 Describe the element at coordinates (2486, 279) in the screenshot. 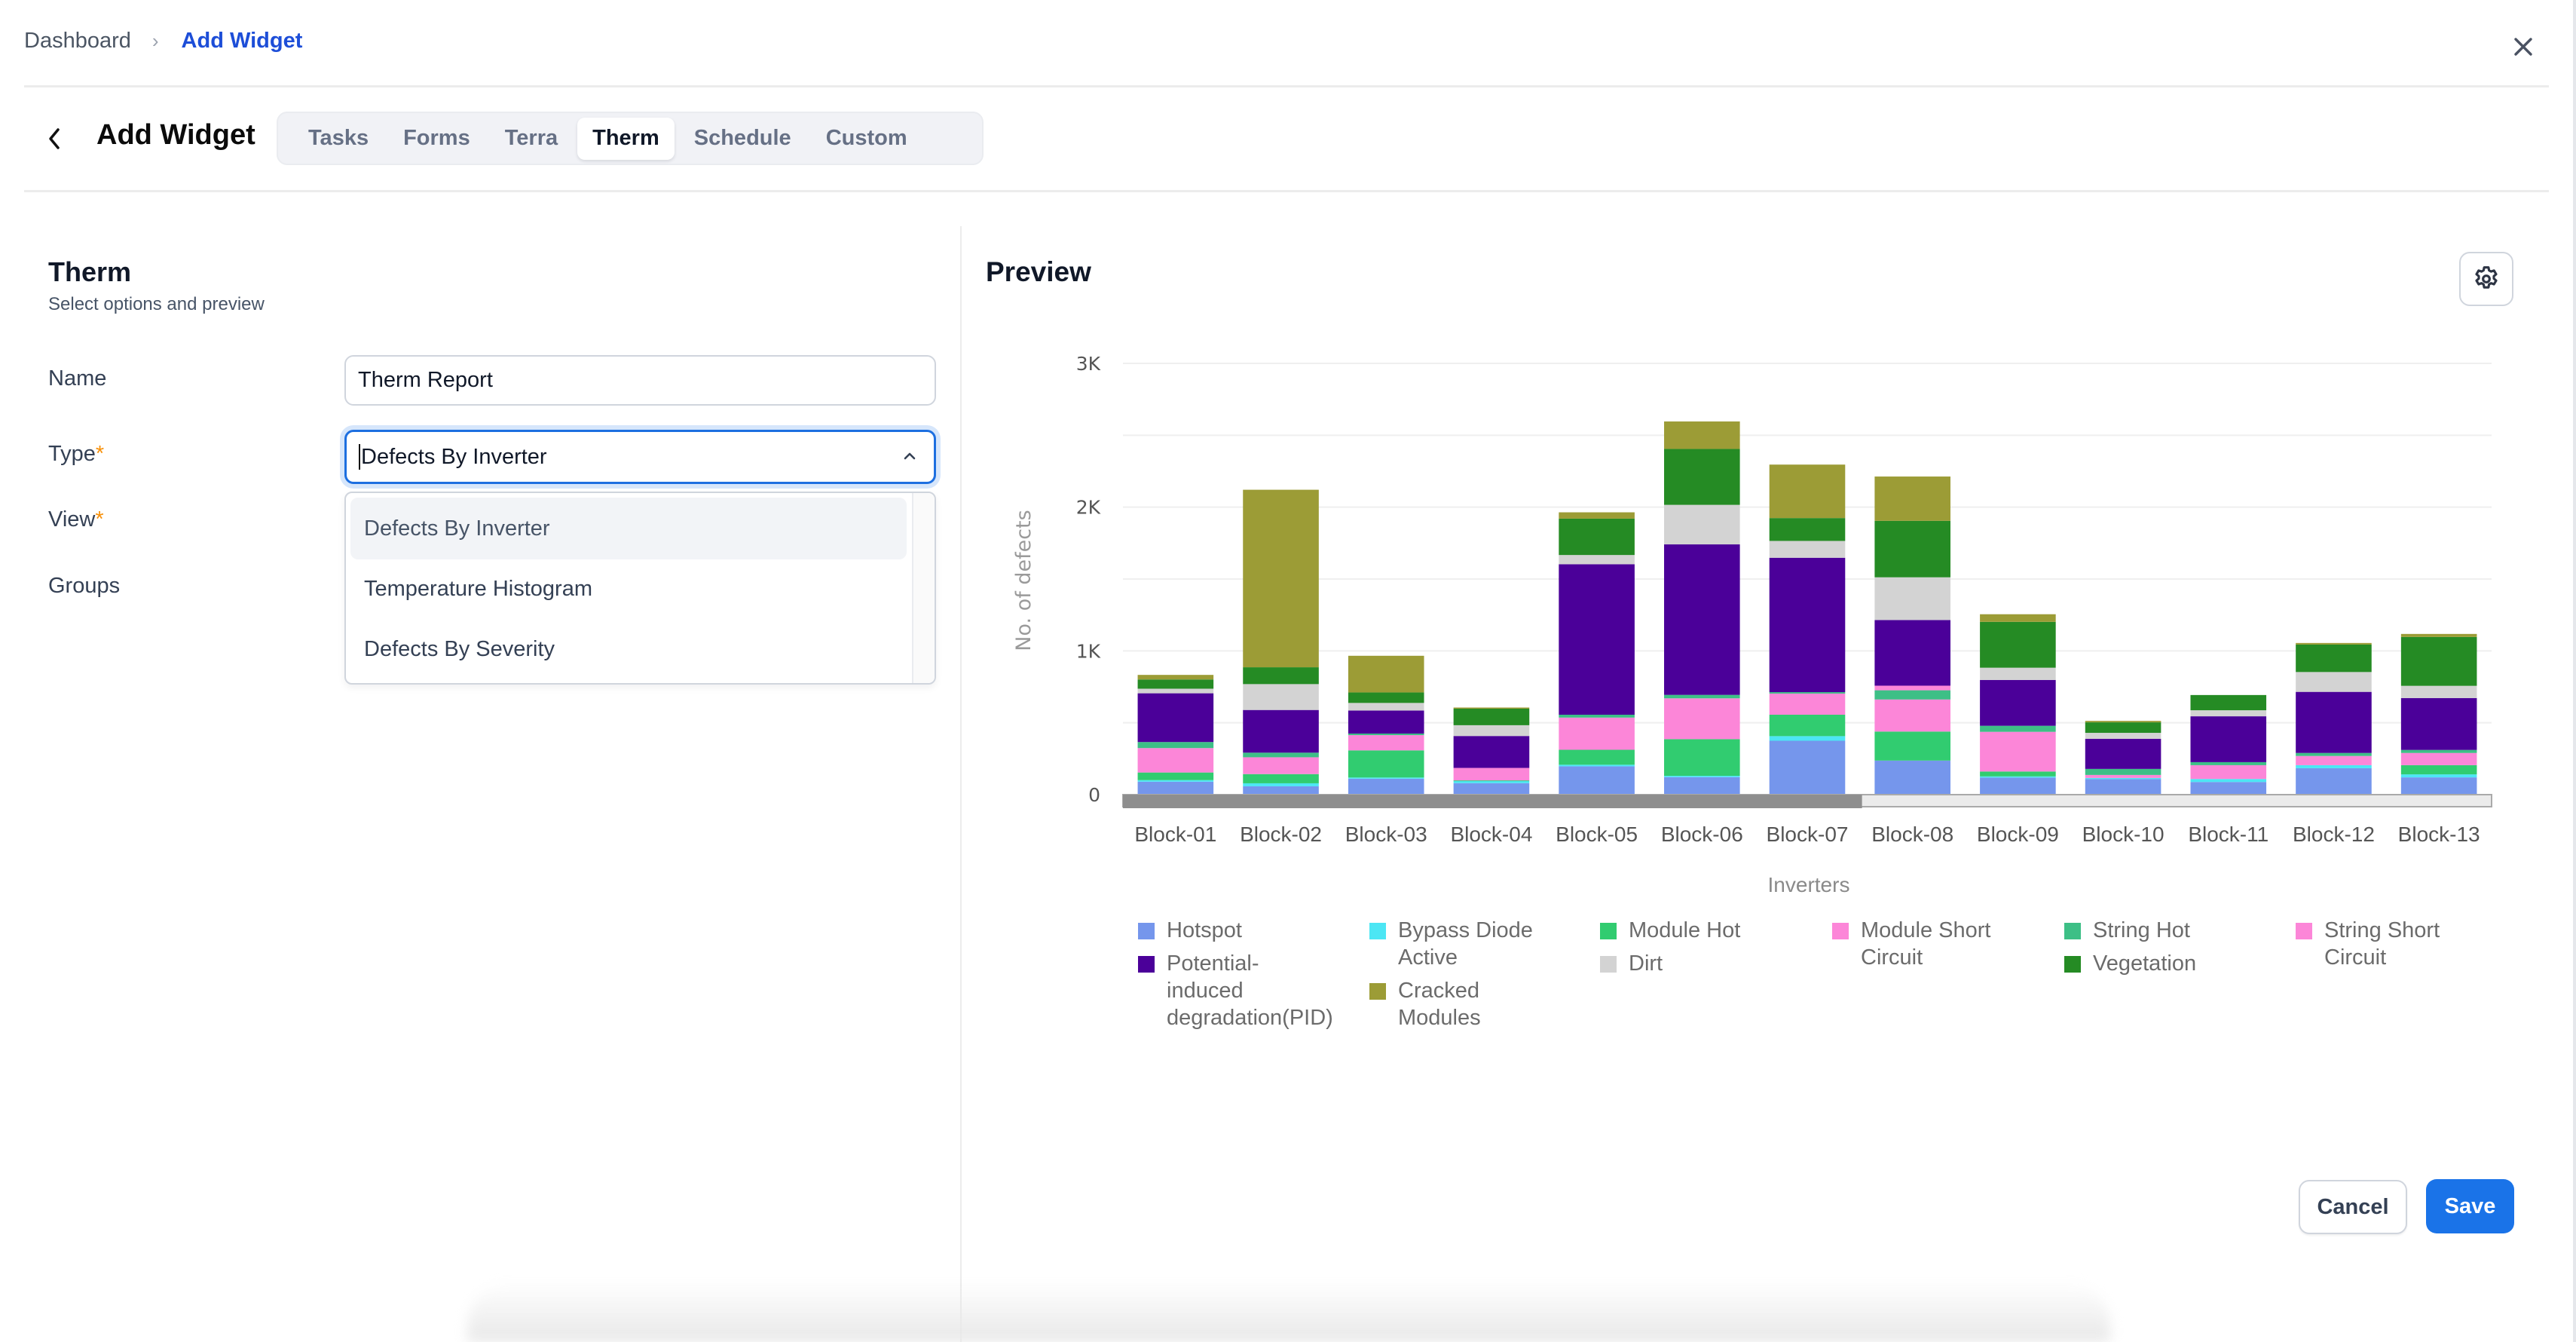

I see `chart-settings-button` at that location.